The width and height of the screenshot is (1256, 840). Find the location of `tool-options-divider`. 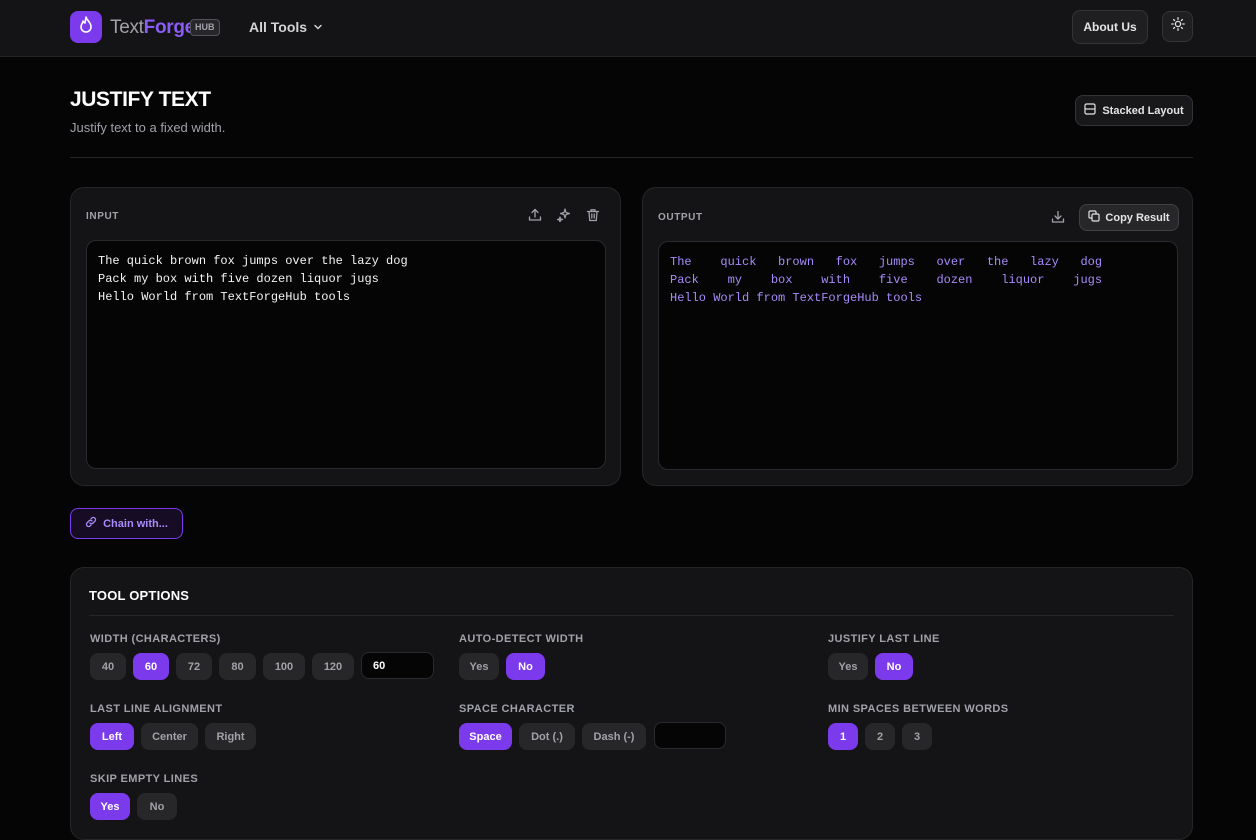

tool-options-divider is located at coordinates (631, 615).